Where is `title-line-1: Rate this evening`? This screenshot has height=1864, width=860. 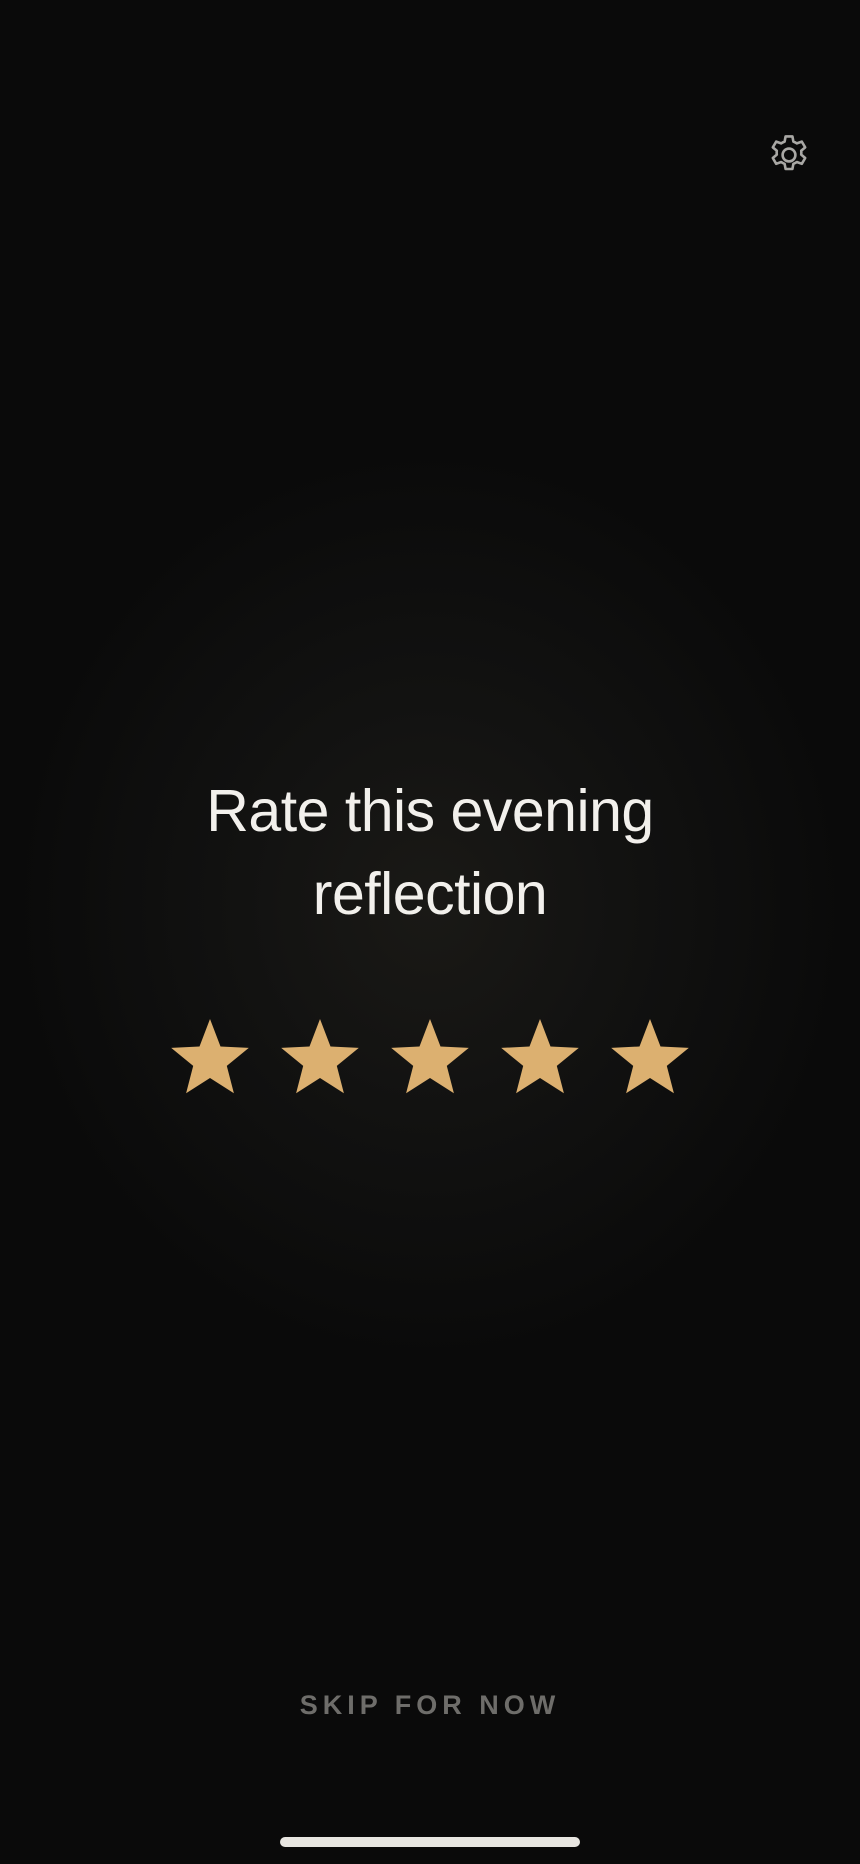
title-line-1: Rate this evening is located at coordinates (430, 811).